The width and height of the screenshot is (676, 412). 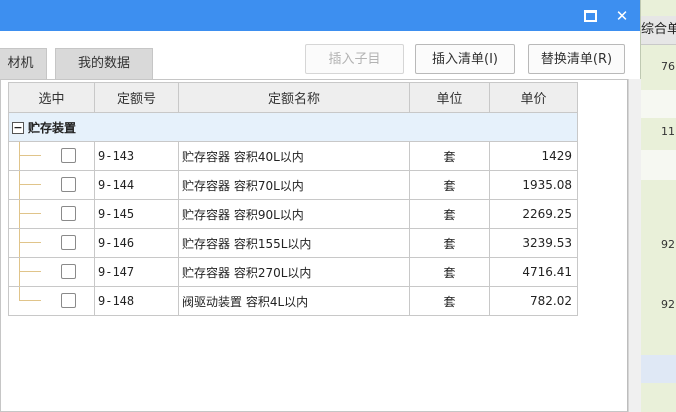 I want to click on table-row: 9-145 贮存容器 容积90L以内 套 2269.25, so click(x=293, y=214).